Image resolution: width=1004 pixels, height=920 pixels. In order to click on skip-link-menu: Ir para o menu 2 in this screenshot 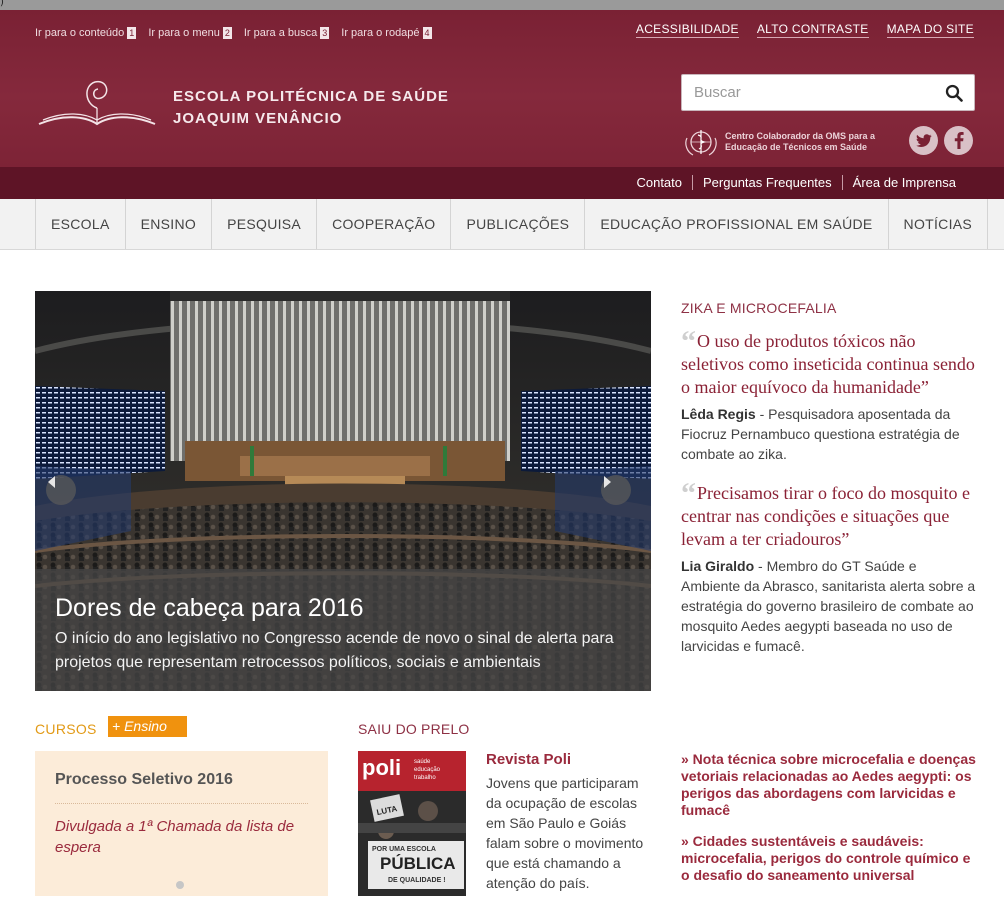, I will do `click(190, 33)`.